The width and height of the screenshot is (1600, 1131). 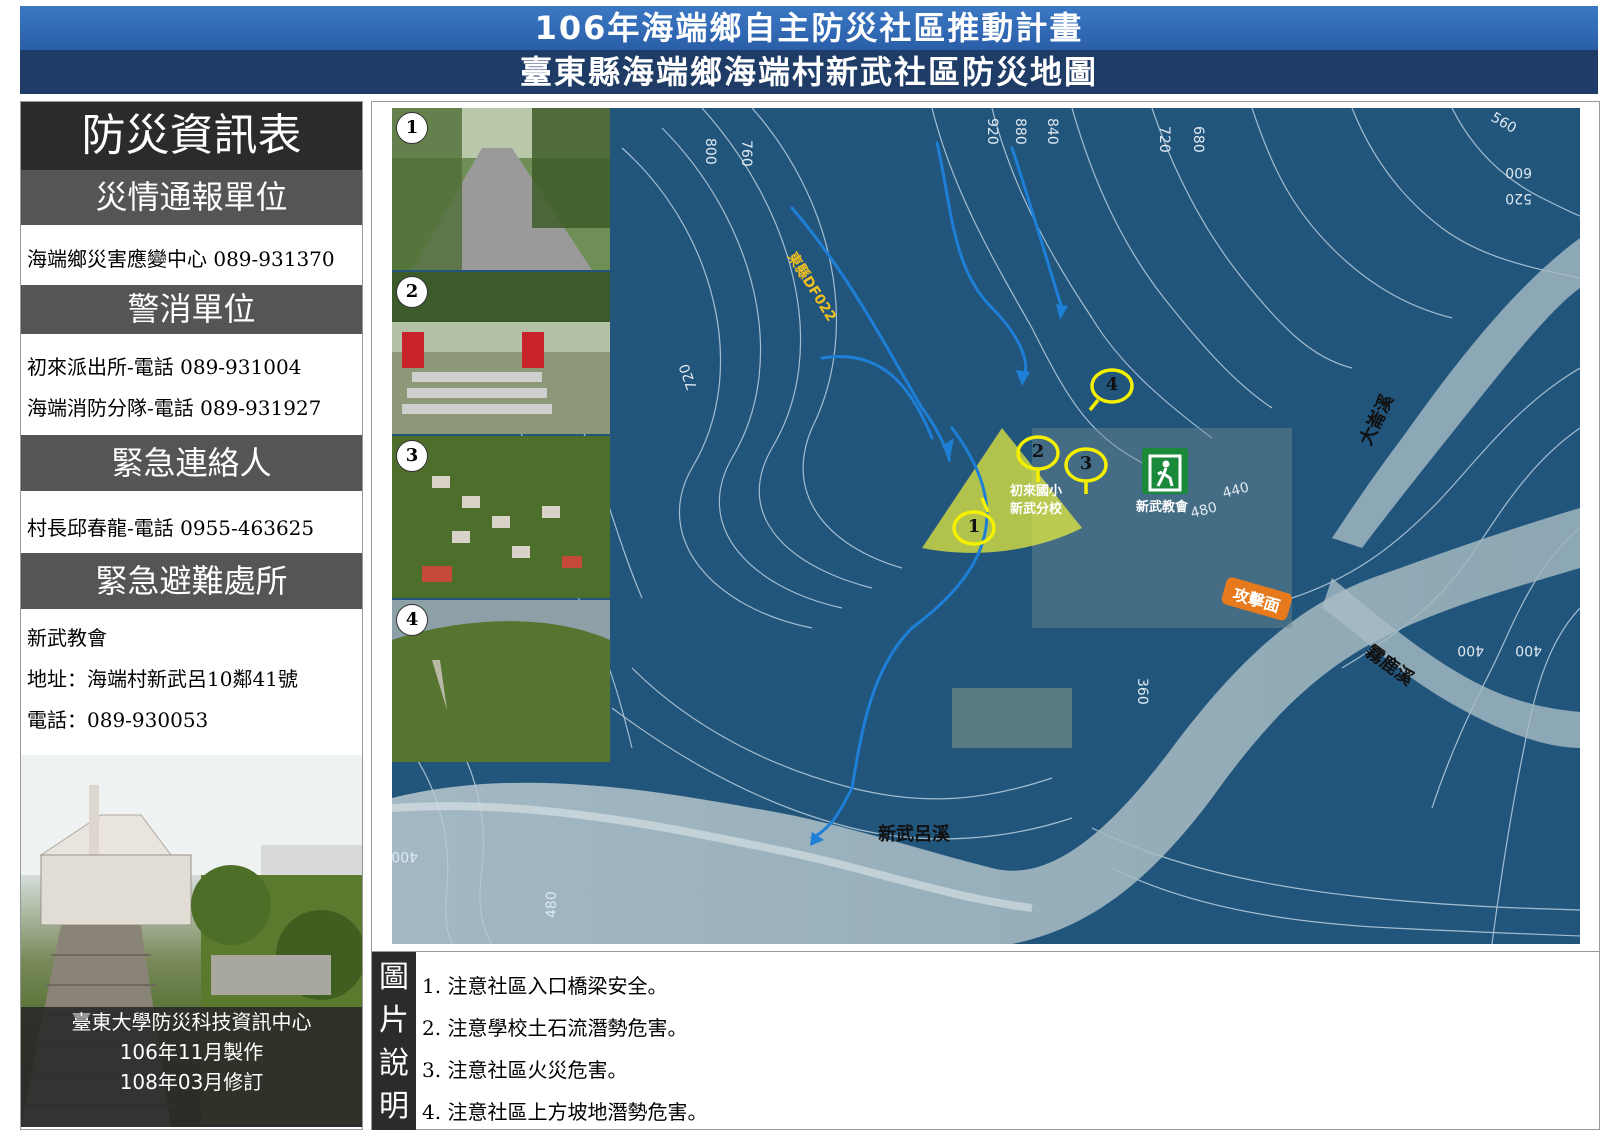 What do you see at coordinates (118, 720) in the screenshot?
I see `shelter-phone: 電話：089-930053` at bounding box center [118, 720].